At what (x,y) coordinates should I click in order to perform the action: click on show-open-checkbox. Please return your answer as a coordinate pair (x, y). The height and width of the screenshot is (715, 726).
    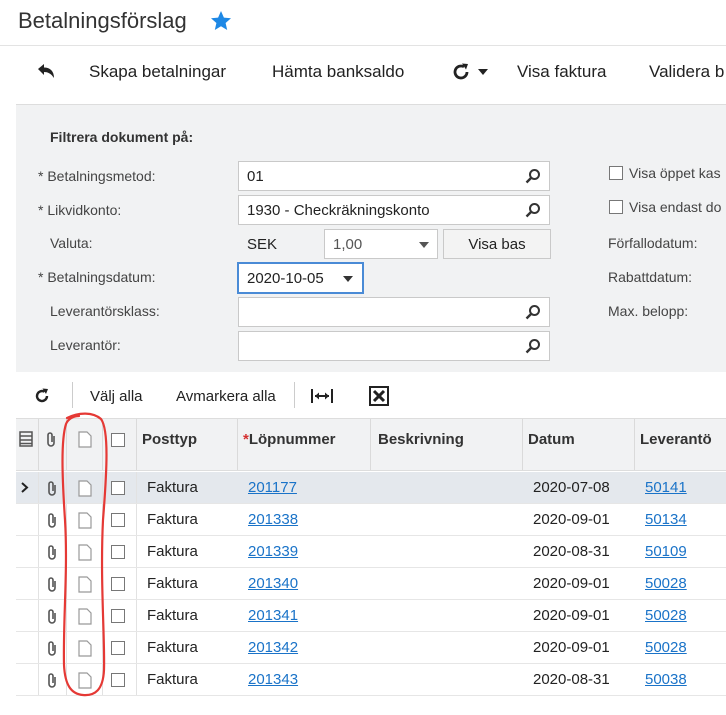
    Looking at the image, I should click on (616, 173).